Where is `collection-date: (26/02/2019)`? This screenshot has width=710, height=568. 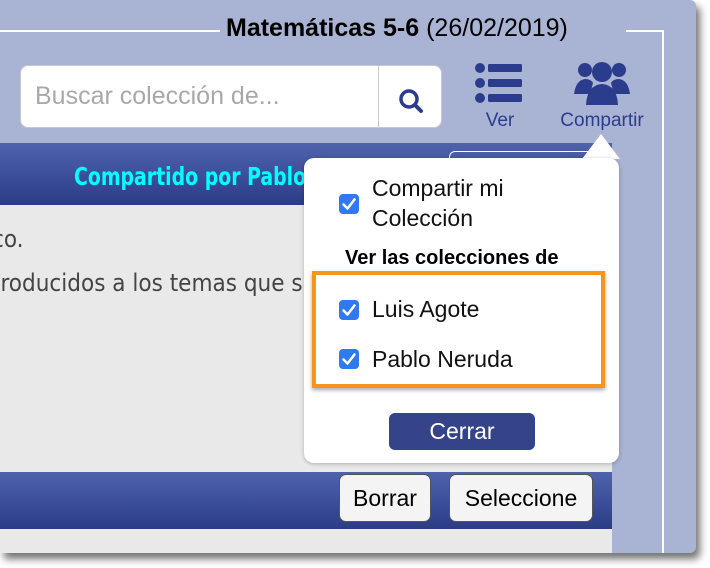 collection-date: (26/02/2019) is located at coordinates (497, 28).